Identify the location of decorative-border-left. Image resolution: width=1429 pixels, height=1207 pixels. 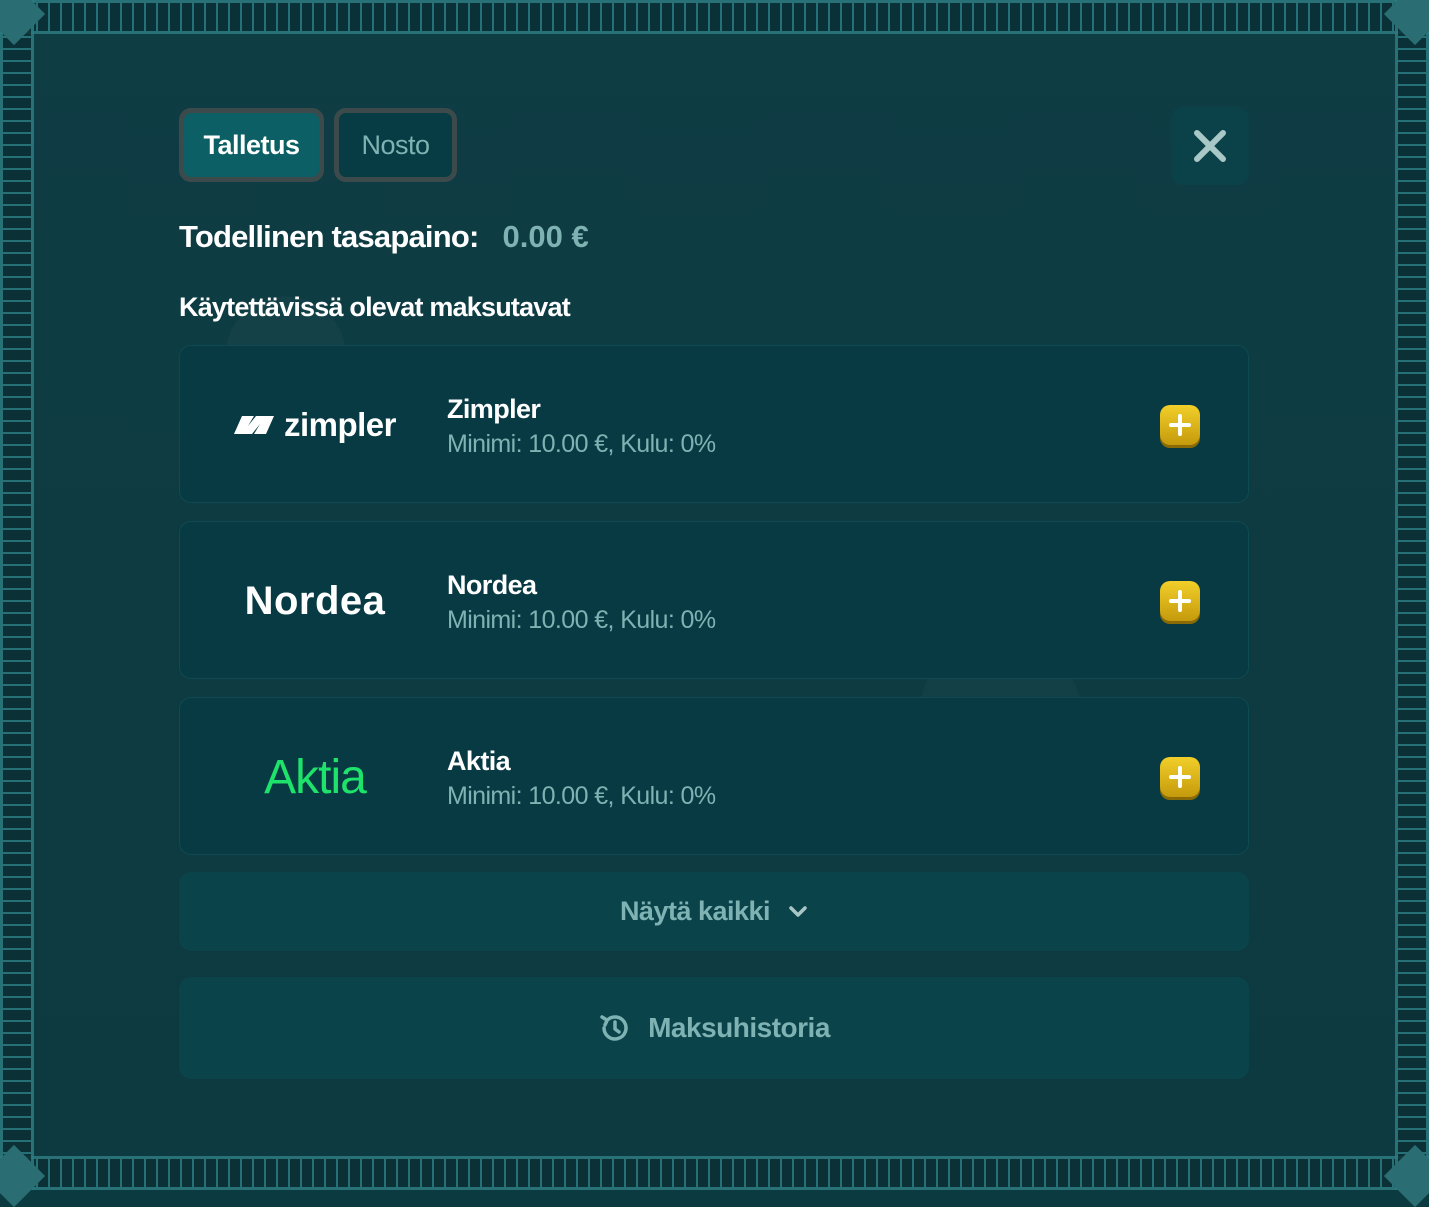
(17, 595).